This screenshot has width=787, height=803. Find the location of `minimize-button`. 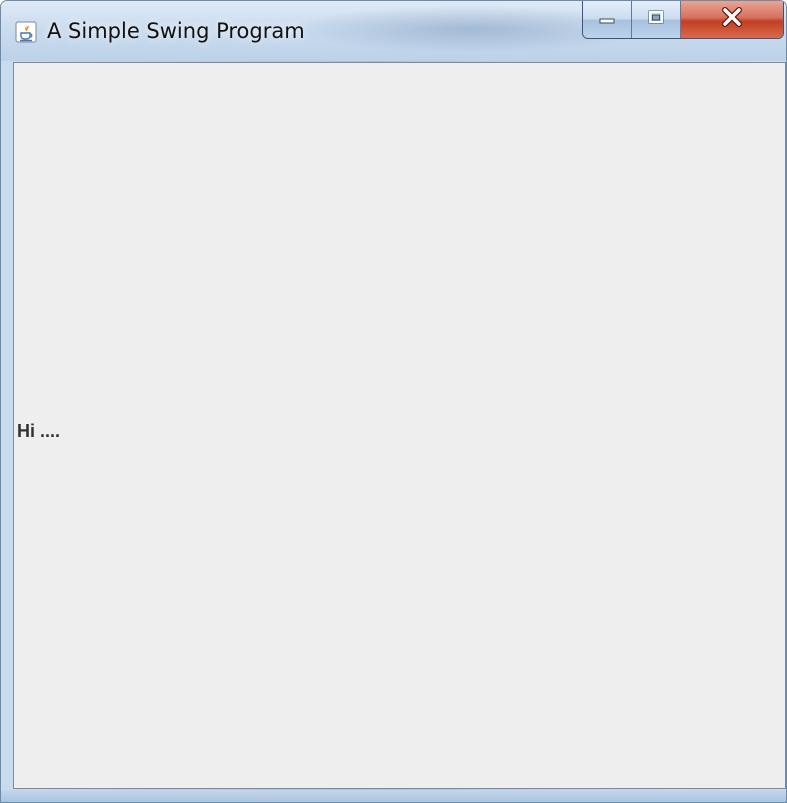

minimize-button is located at coordinates (607, 19).